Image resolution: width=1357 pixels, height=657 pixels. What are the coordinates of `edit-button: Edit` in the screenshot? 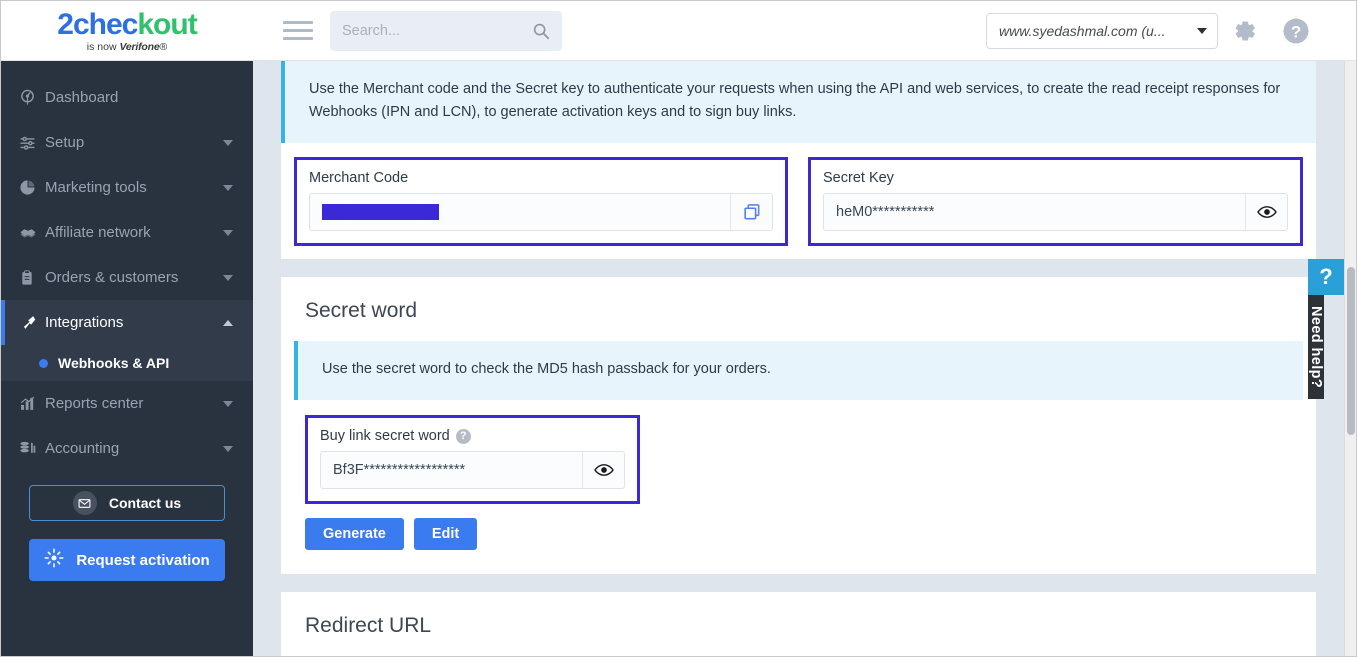 It's located at (445, 534).